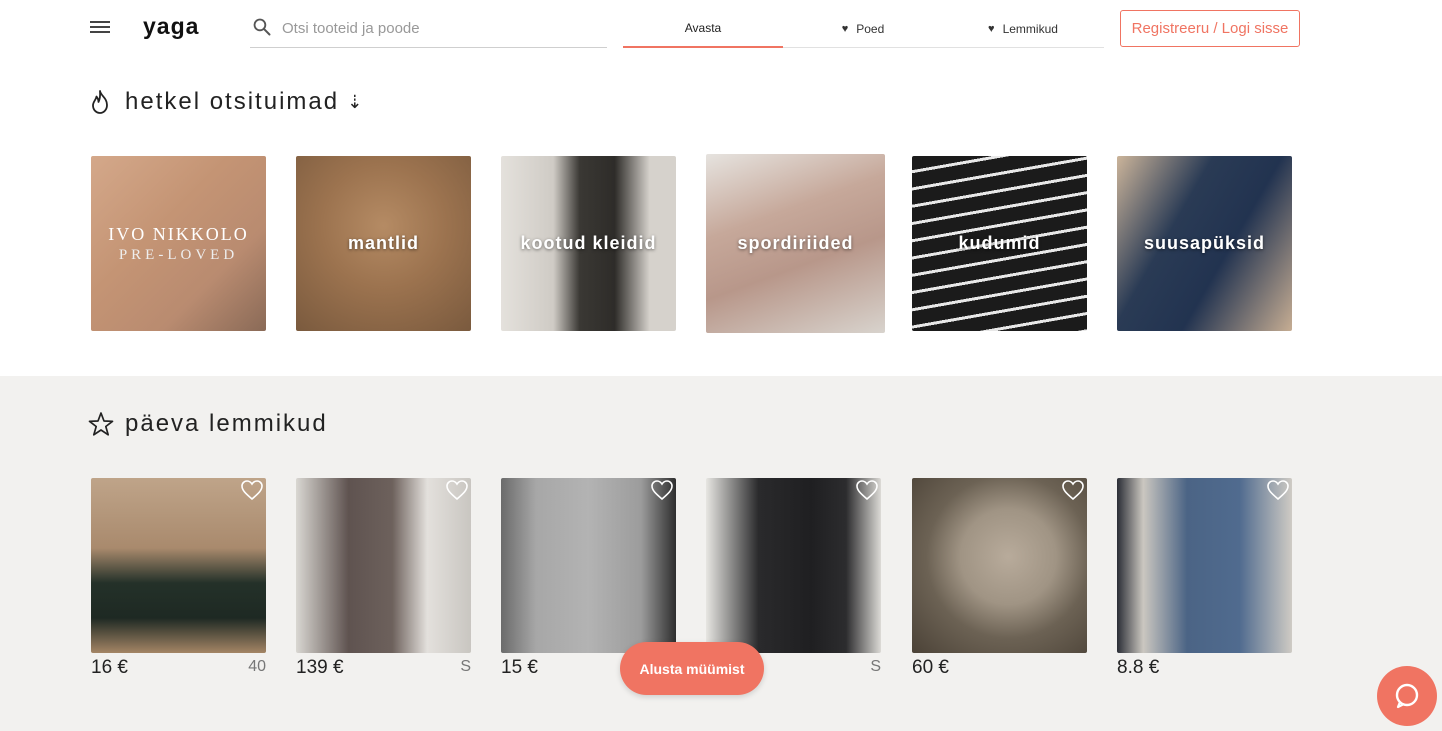  What do you see at coordinates (930, 667) in the screenshot?
I see `product-price: 60 €` at bounding box center [930, 667].